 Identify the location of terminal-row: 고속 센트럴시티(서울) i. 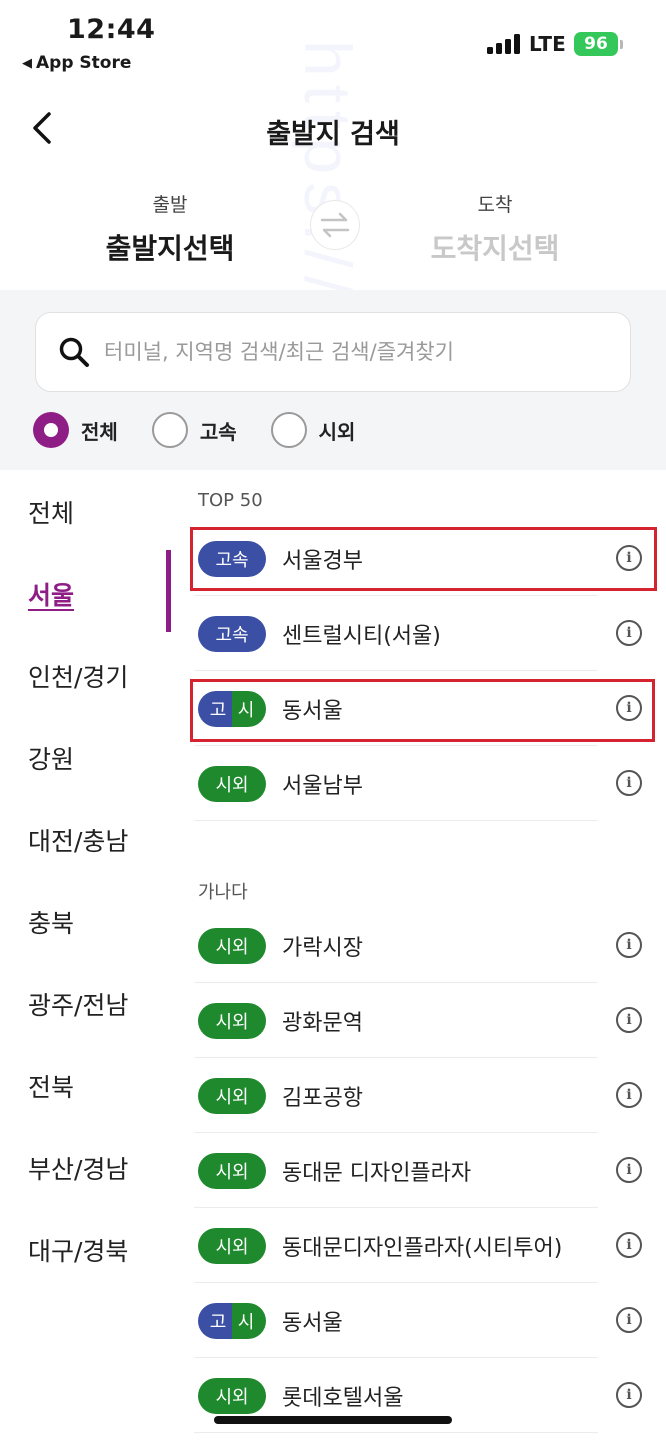
(419, 633).